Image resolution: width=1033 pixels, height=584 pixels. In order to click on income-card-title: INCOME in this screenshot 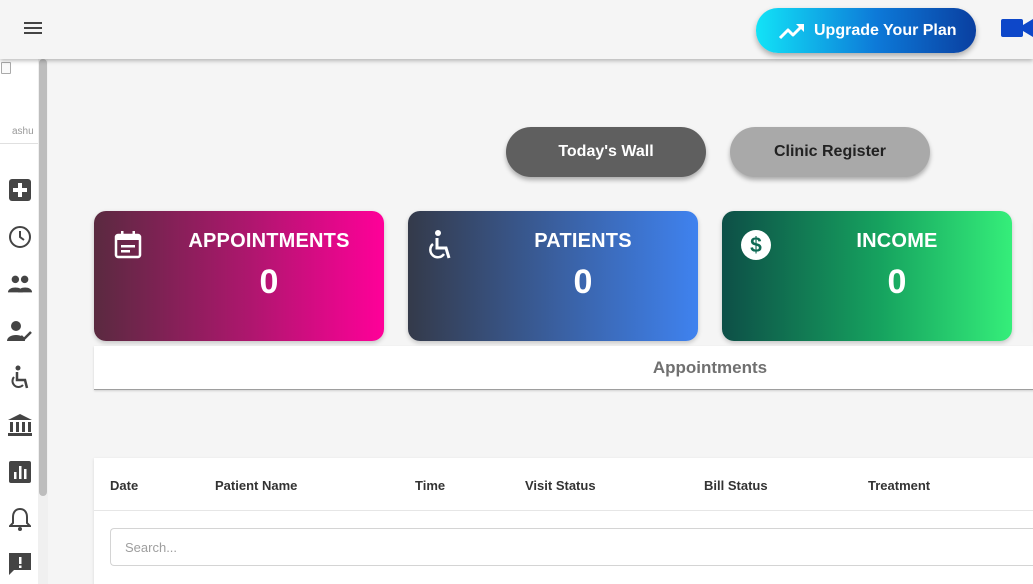, I will do `click(897, 241)`.